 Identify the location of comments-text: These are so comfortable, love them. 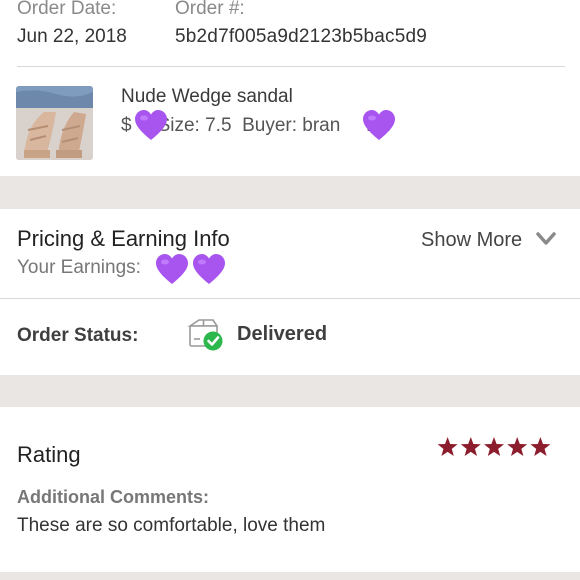
(171, 525).